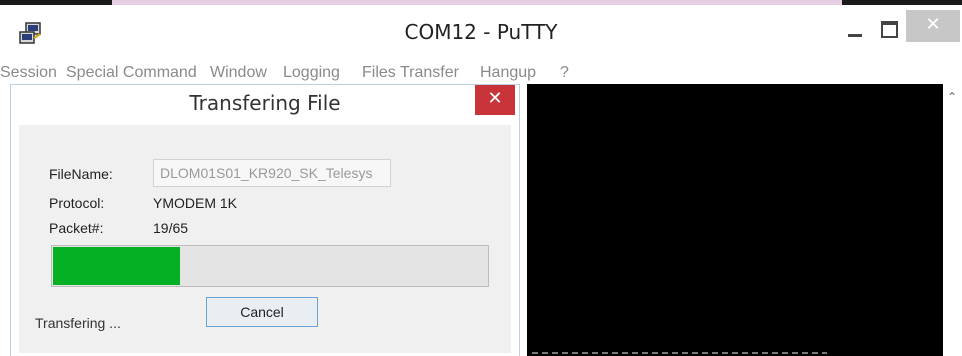  I want to click on menu-logging: Logging, so click(311, 73).